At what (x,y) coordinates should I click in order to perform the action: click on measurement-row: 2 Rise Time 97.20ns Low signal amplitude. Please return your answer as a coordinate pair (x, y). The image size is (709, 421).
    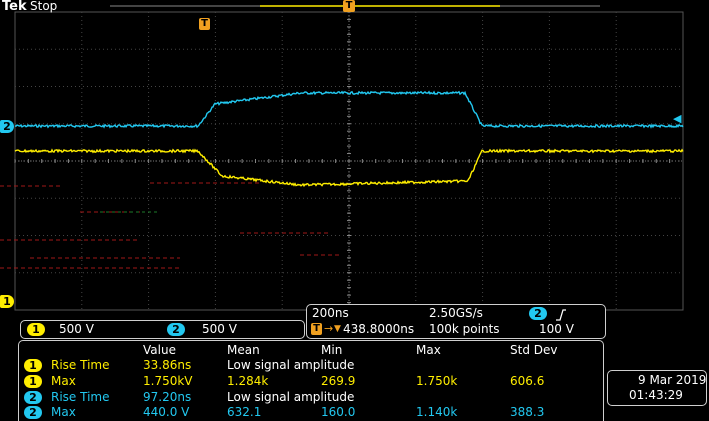
    Looking at the image, I should click on (311, 397).